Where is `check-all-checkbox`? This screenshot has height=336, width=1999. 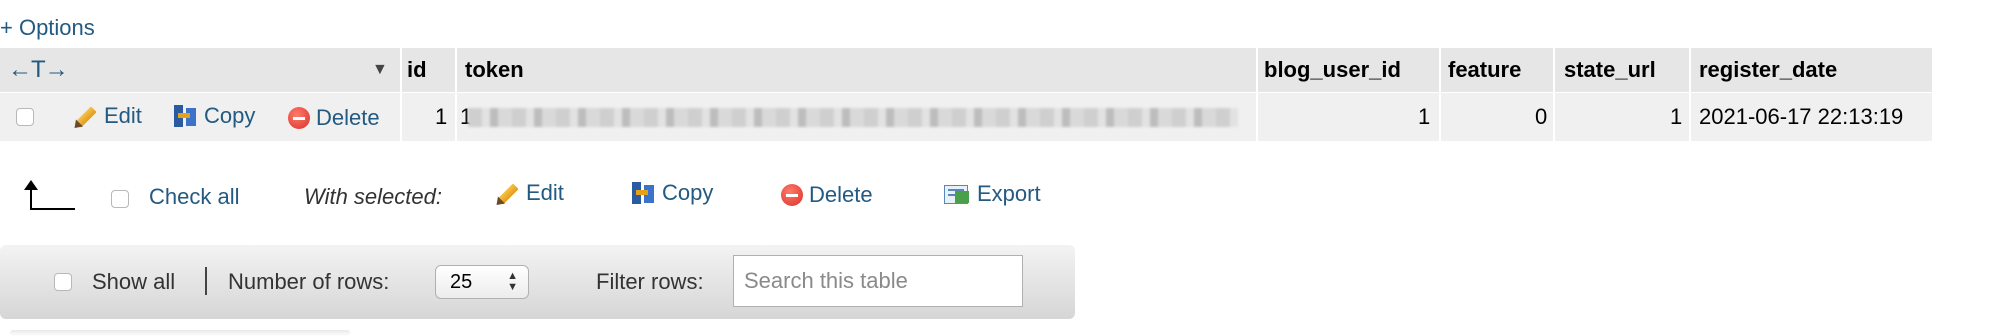
check-all-checkbox is located at coordinates (120, 199).